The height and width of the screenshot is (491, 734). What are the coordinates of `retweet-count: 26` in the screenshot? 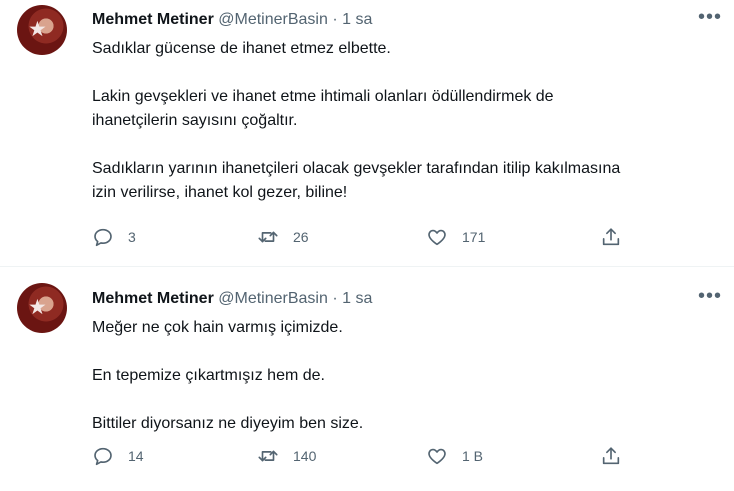 It's located at (301, 237).